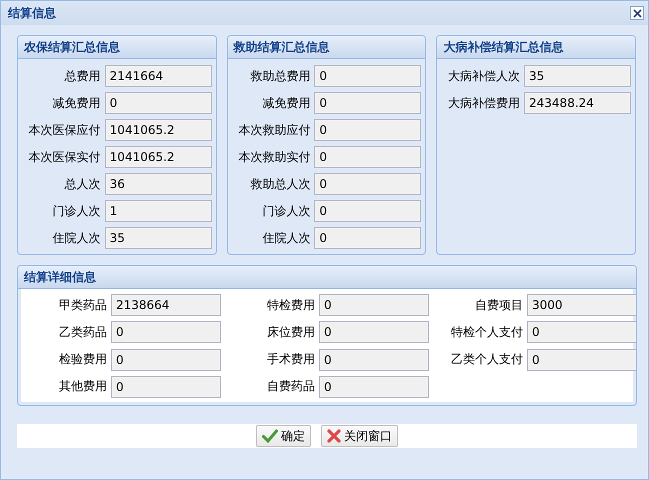  What do you see at coordinates (82, 332) in the screenshot?
I see `field-label: 乙类药品` at bounding box center [82, 332].